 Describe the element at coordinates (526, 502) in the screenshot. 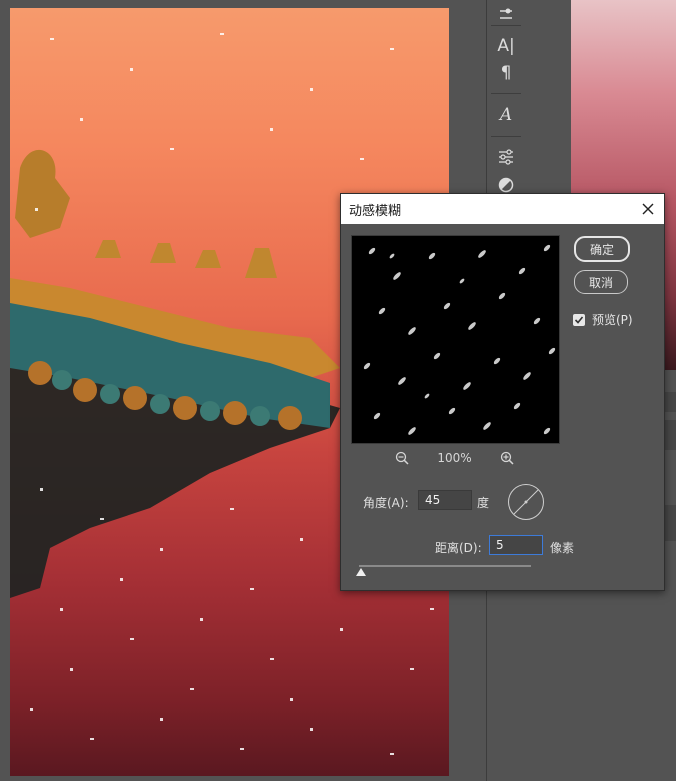

I see `angle-dial` at that location.